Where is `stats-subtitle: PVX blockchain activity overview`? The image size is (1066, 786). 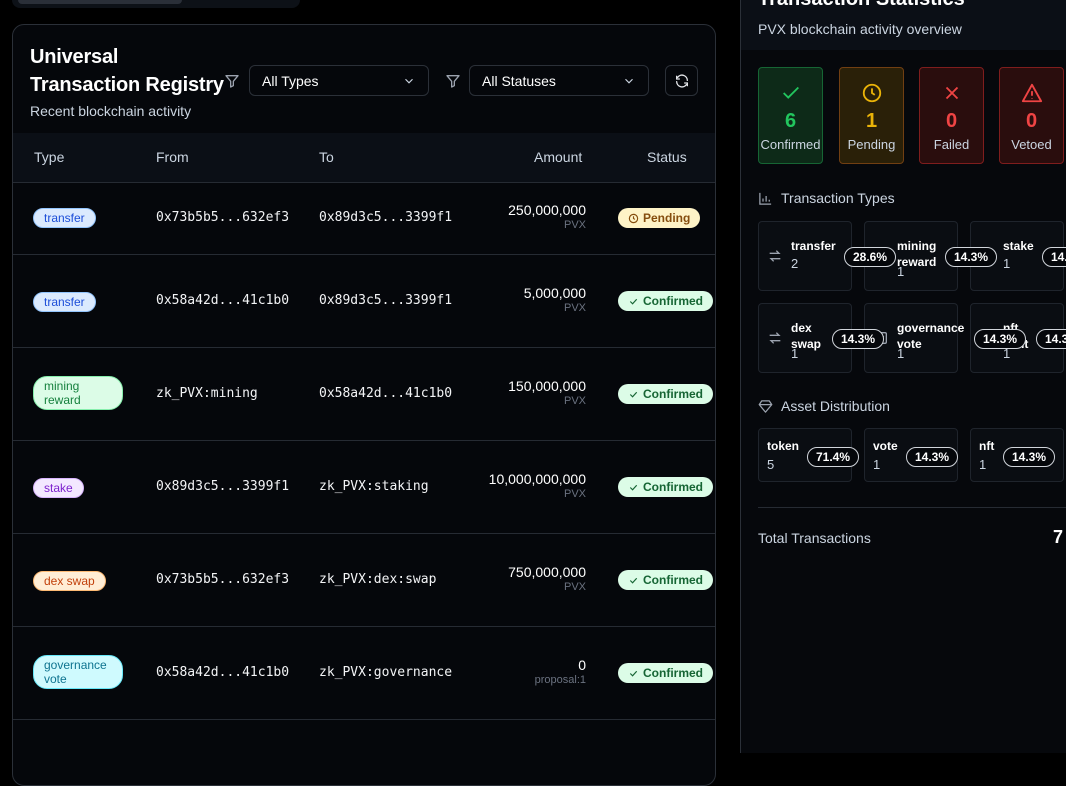
stats-subtitle: PVX blockchain activity overview is located at coordinates (860, 29).